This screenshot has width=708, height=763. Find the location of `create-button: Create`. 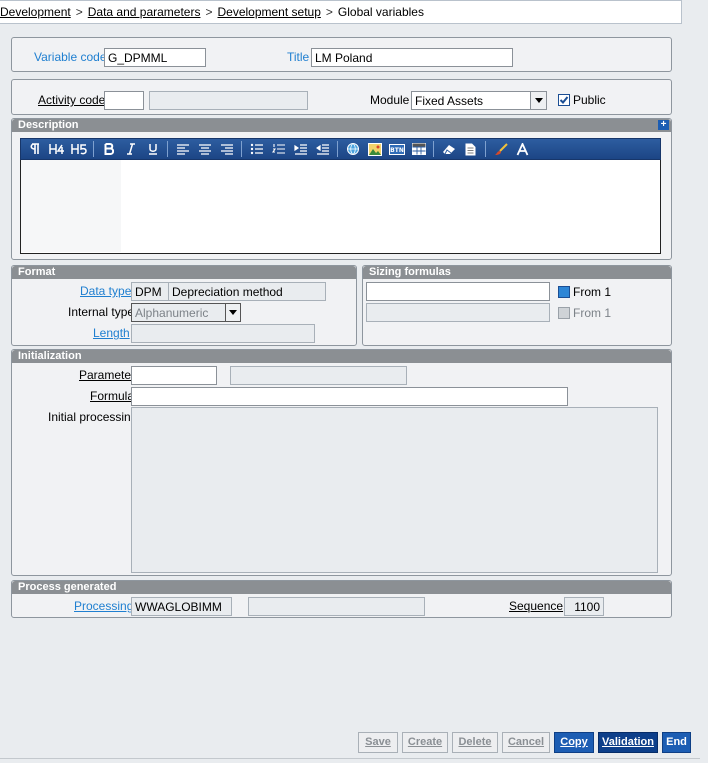

create-button: Create is located at coordinates (425, 742).